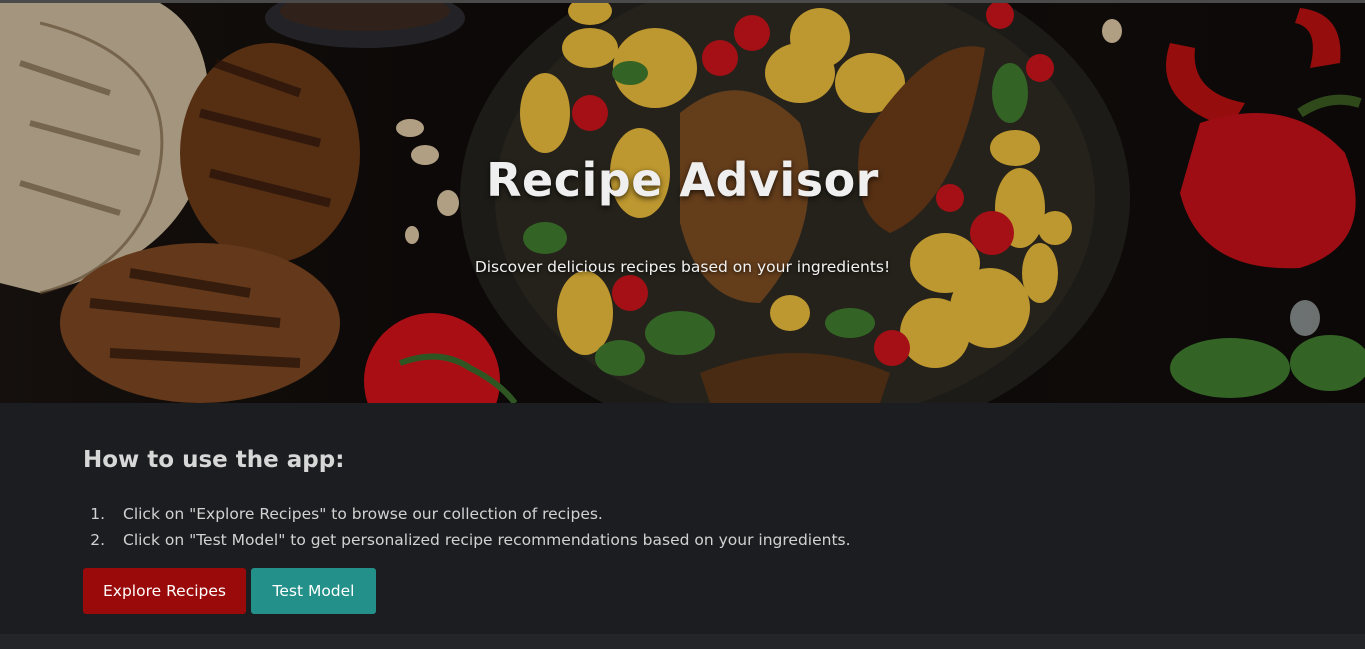  Describe the element at coordinates (682, 641) in the screenshot. I see `footer-strip` at that location.